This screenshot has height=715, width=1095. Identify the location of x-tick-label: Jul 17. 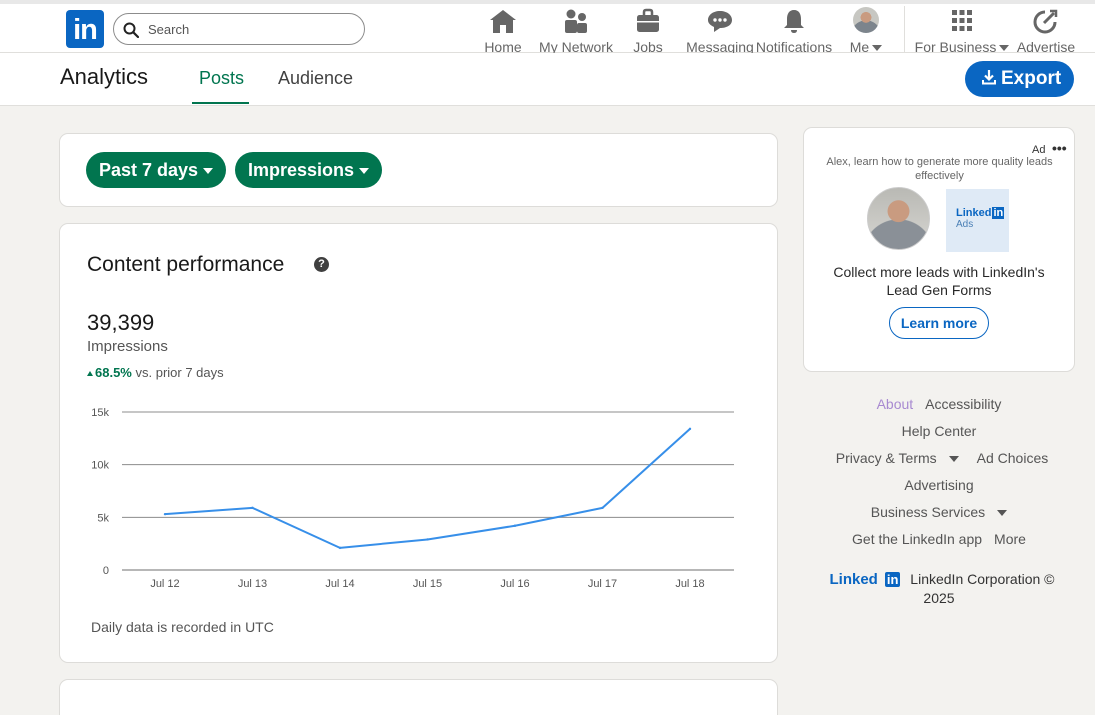
(602, 584).